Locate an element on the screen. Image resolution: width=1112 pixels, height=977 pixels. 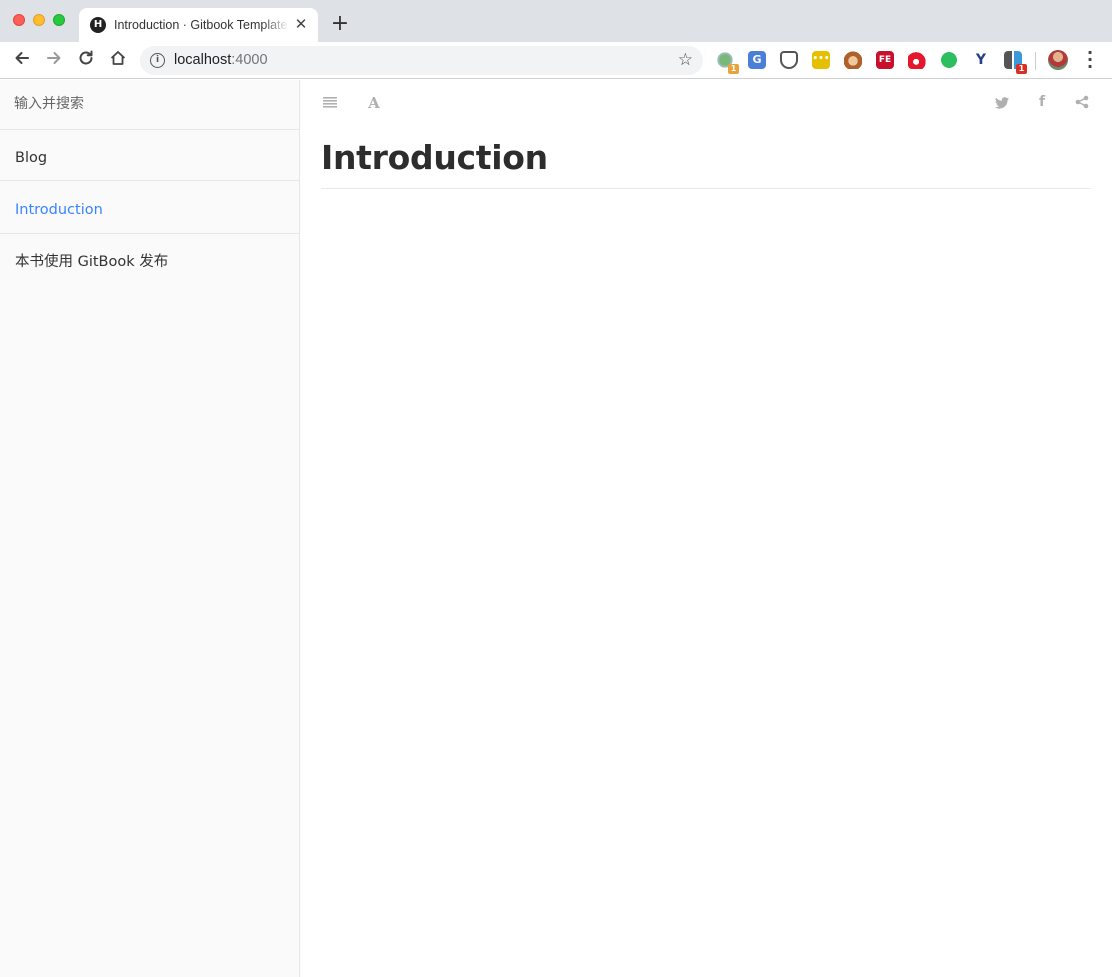
summary-item-published-with-gitbook: 本书使用 GitBook 发布 is located at coordinates (149, 260).